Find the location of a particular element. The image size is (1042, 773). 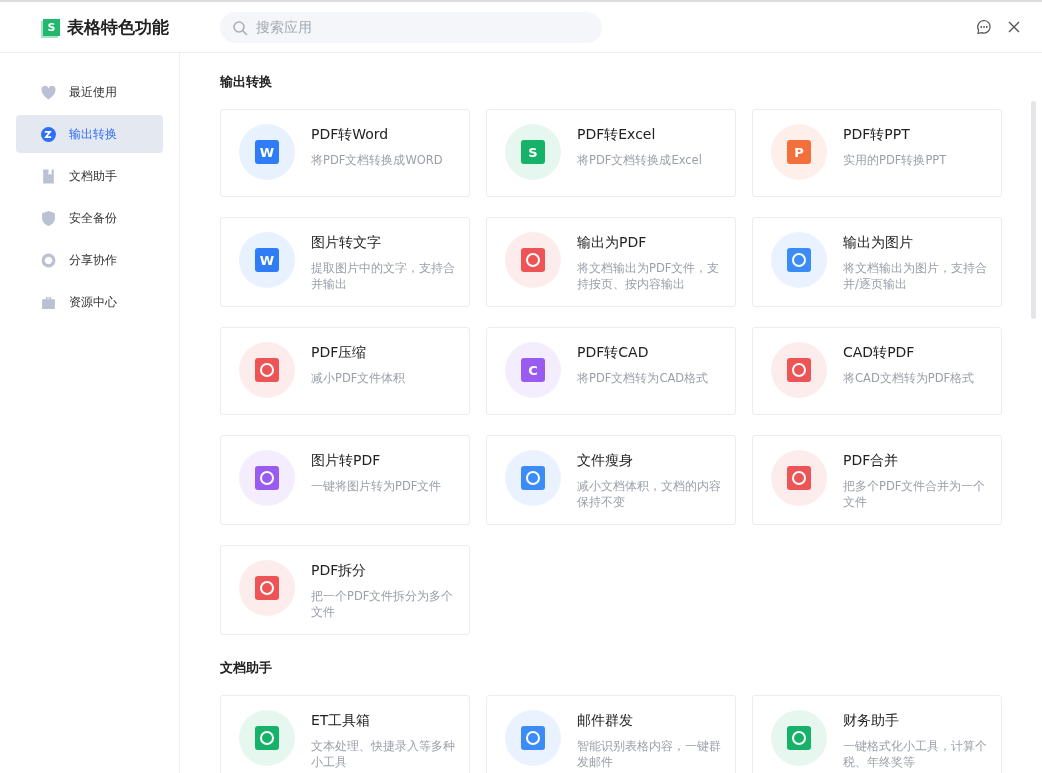

card-title: PDF转Excel is located at coordinates (617, 135).